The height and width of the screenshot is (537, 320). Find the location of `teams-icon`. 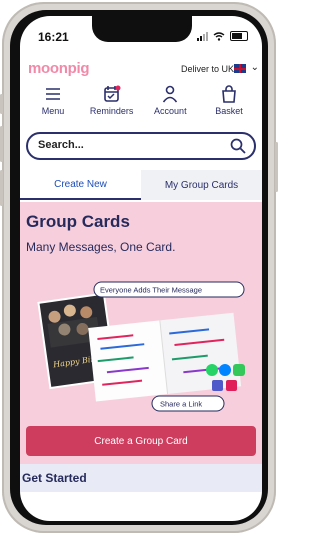

teams-icon is located at coordinates (217, 385).